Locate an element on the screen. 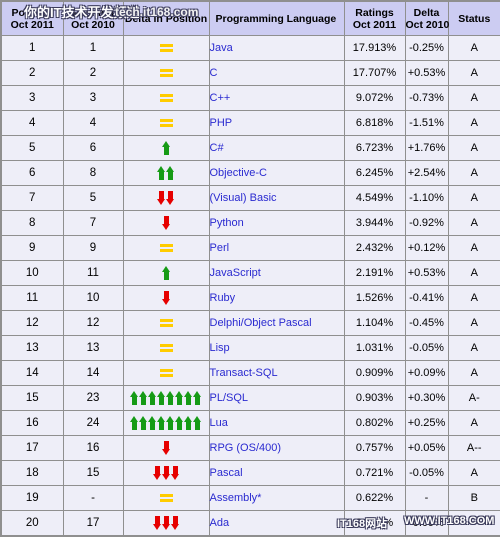 Image resolution: width=500 pixels, height=538 pixels. cell-ratings: 4.549% is located at coordinates (374, 198).